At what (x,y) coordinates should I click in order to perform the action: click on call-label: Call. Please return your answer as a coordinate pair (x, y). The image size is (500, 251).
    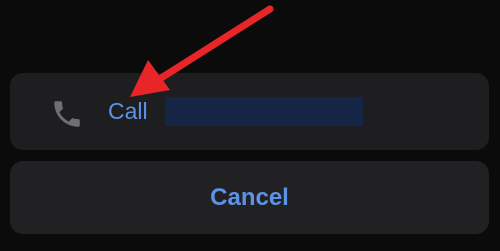
    Looking at the image, I should click on (128, 111).